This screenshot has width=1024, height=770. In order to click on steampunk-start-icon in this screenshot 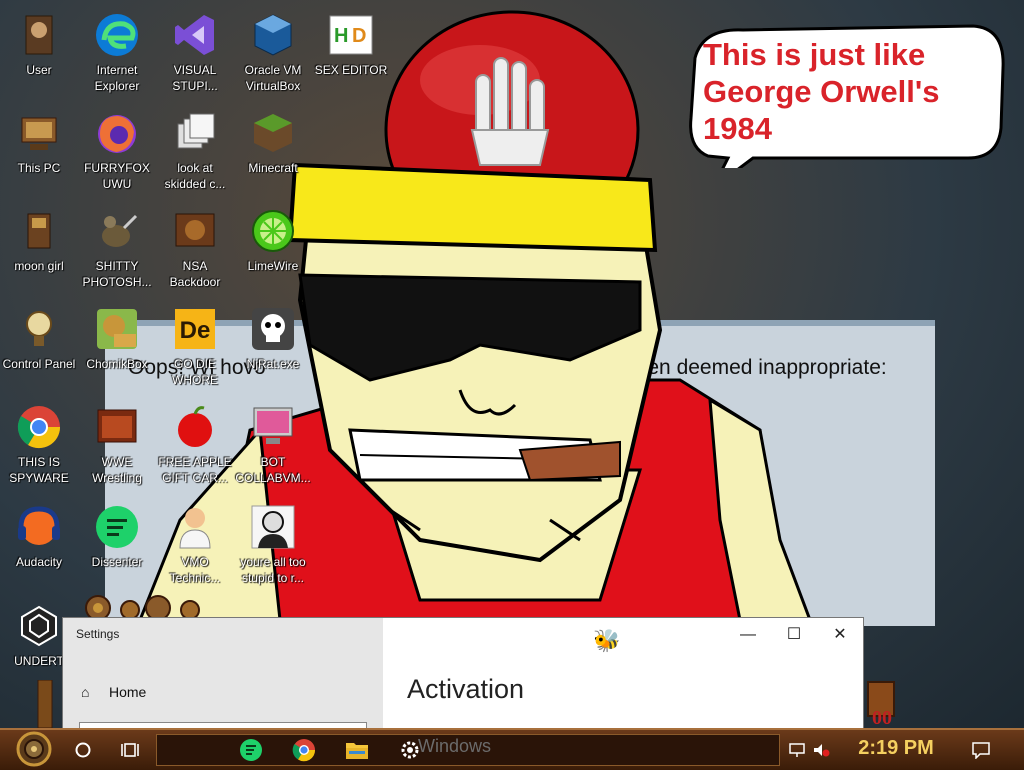, I will do `click(34, 749)`.